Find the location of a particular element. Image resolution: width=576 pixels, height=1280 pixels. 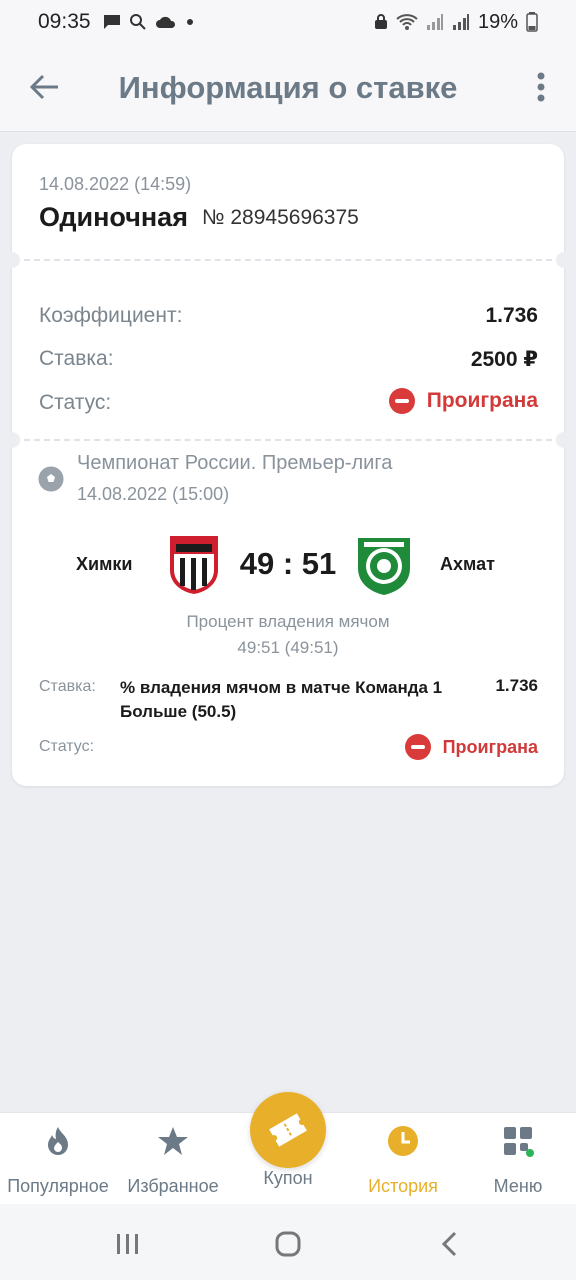

battery-icon is located at coordinates (532, 22).